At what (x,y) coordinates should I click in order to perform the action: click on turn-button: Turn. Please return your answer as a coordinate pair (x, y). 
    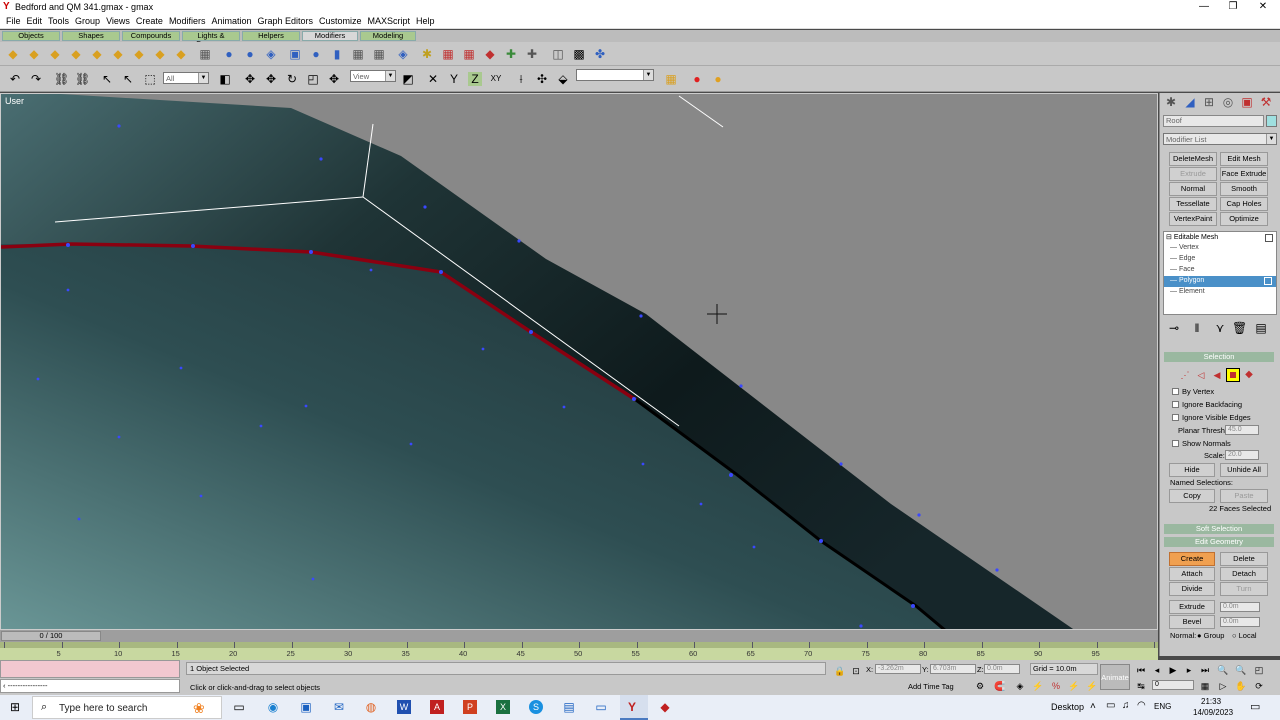
    Looking at the image, I should click on (1244, 589).